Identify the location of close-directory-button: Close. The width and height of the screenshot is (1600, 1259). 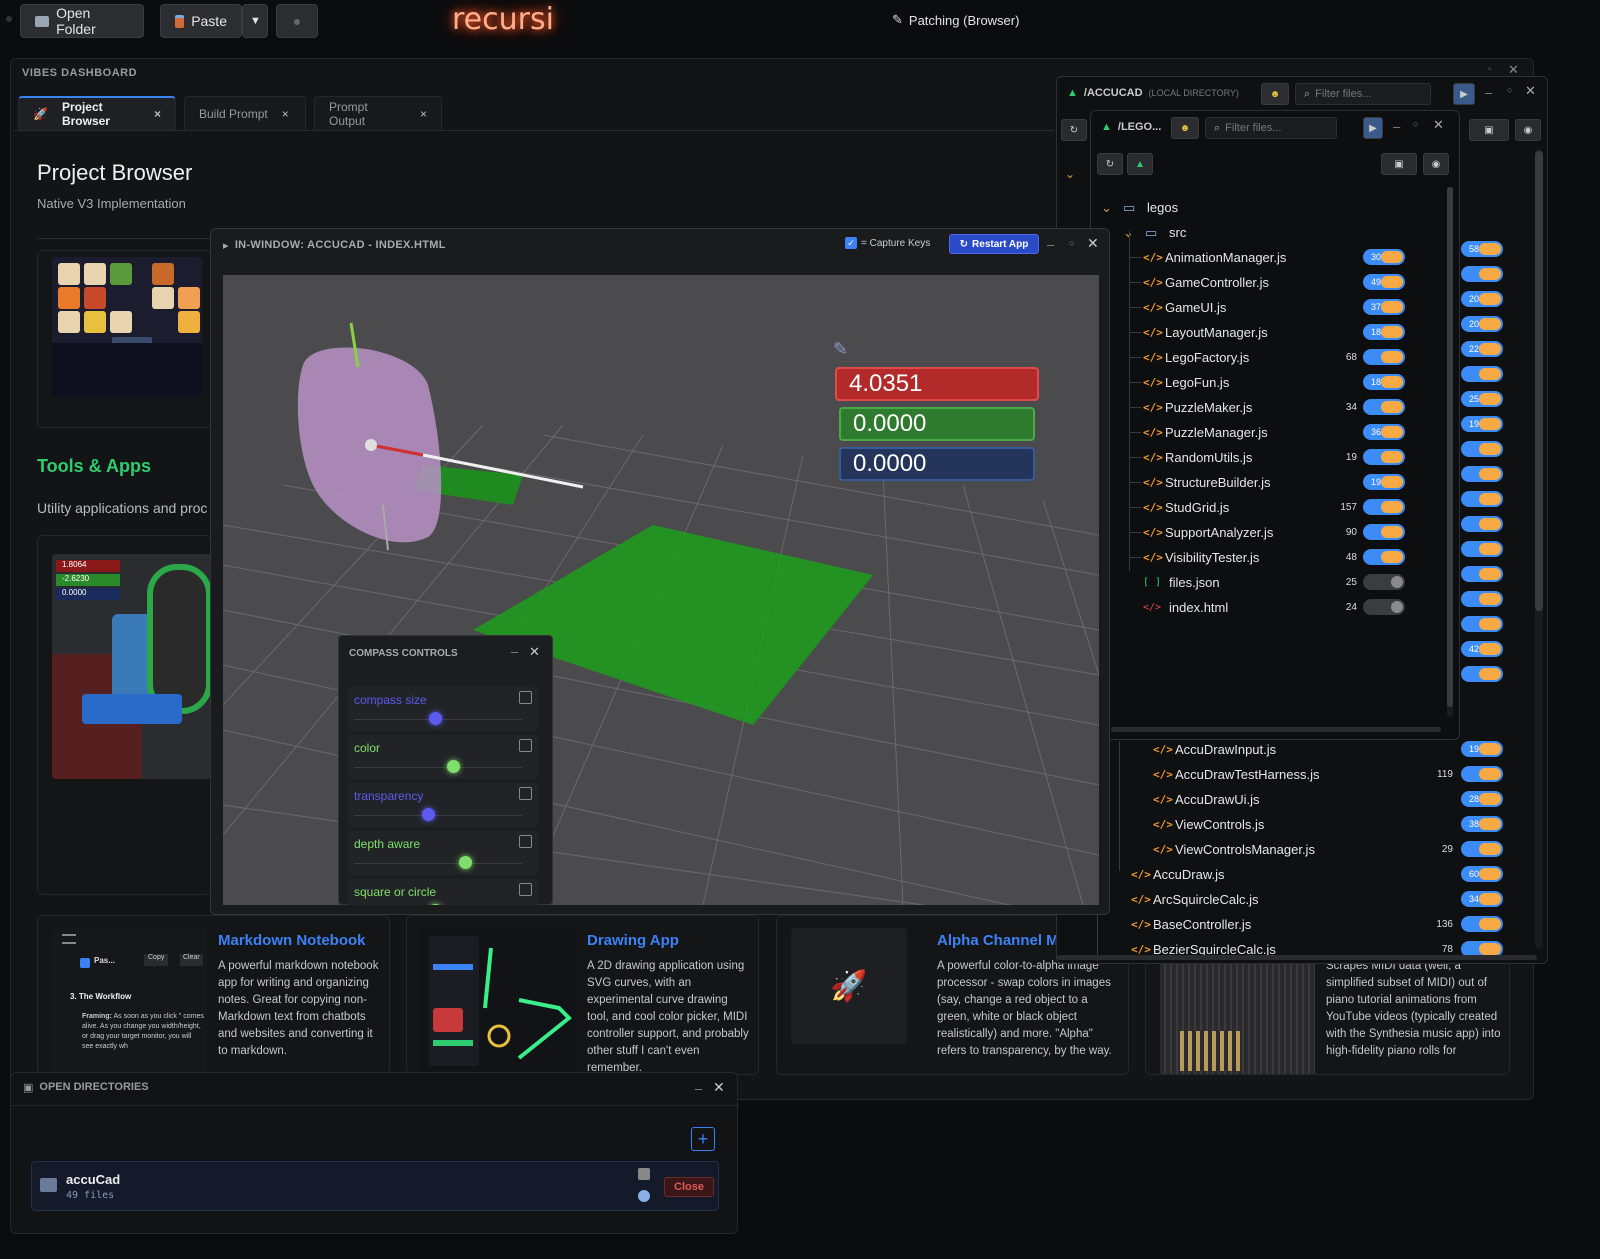
(689, 1187).